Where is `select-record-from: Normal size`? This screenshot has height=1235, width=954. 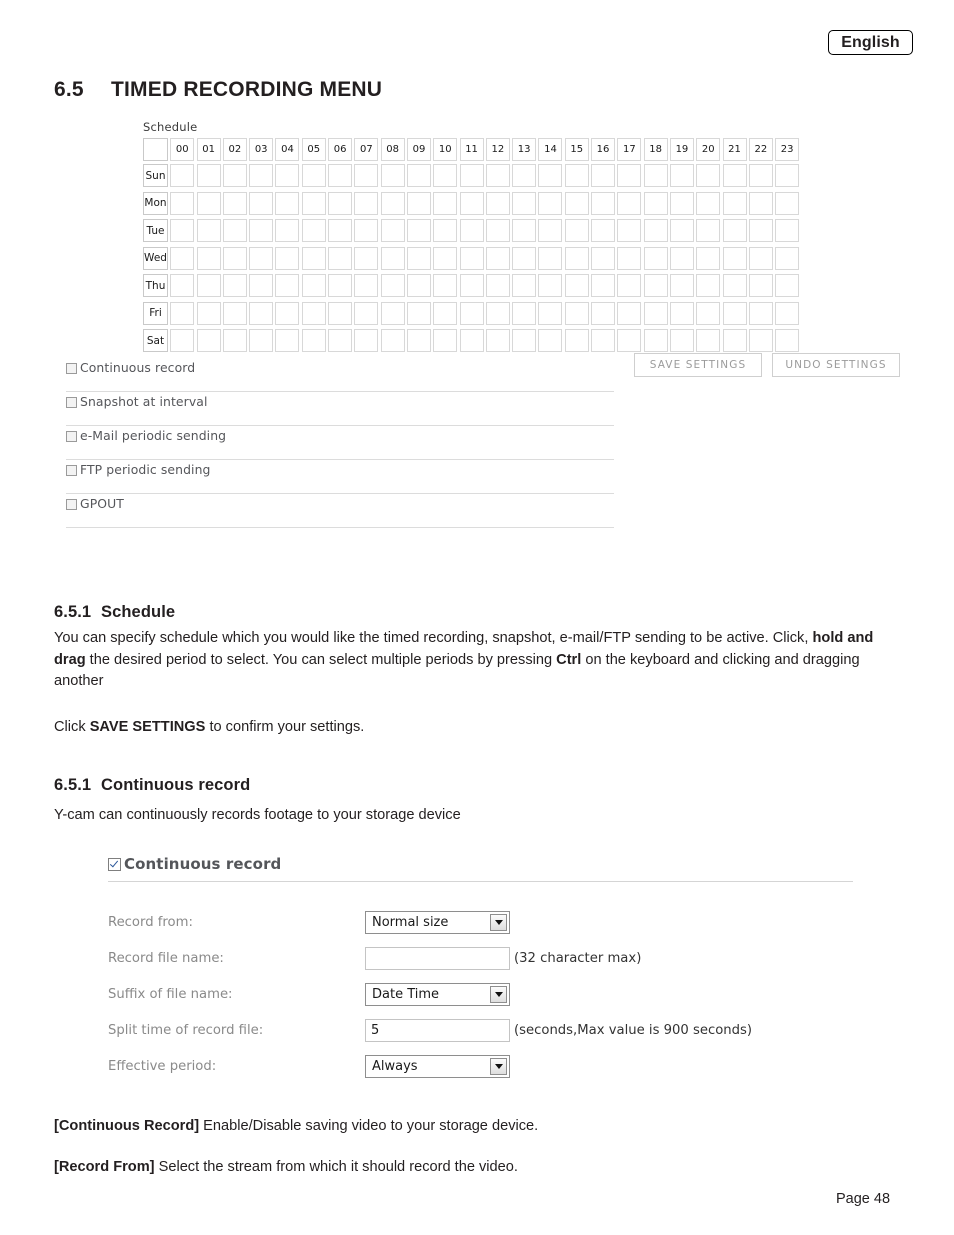 select-record-from: Normal size is located at coordinates (437, 922).